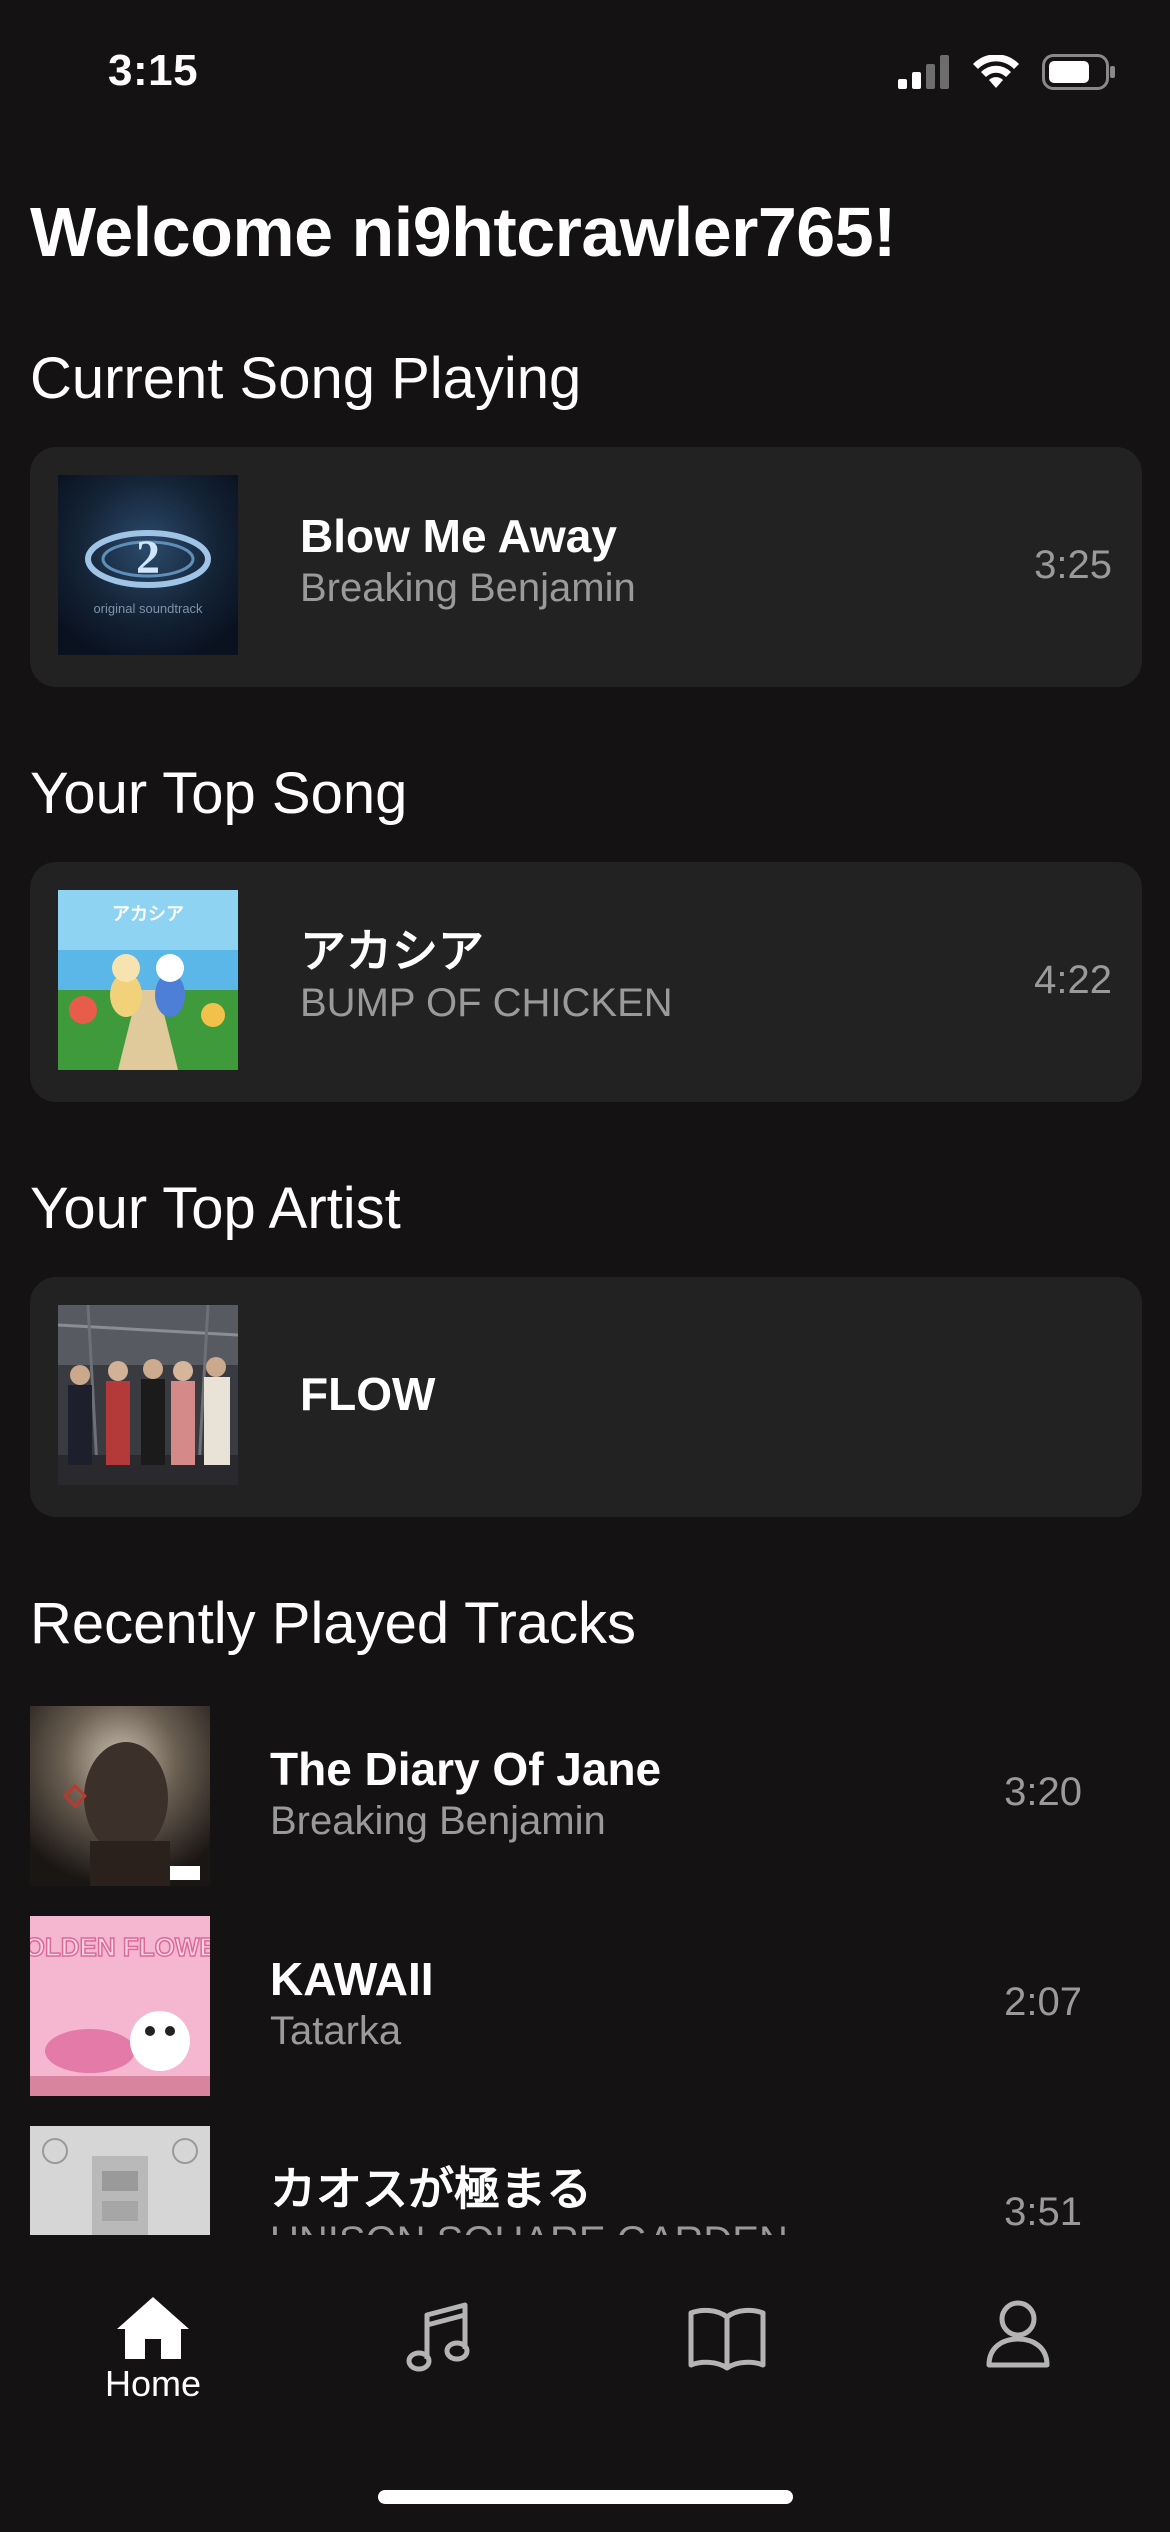 The image size is (1170, 2532). I want to click on recent-track-artist: Tatarka, so click(336, 2031).